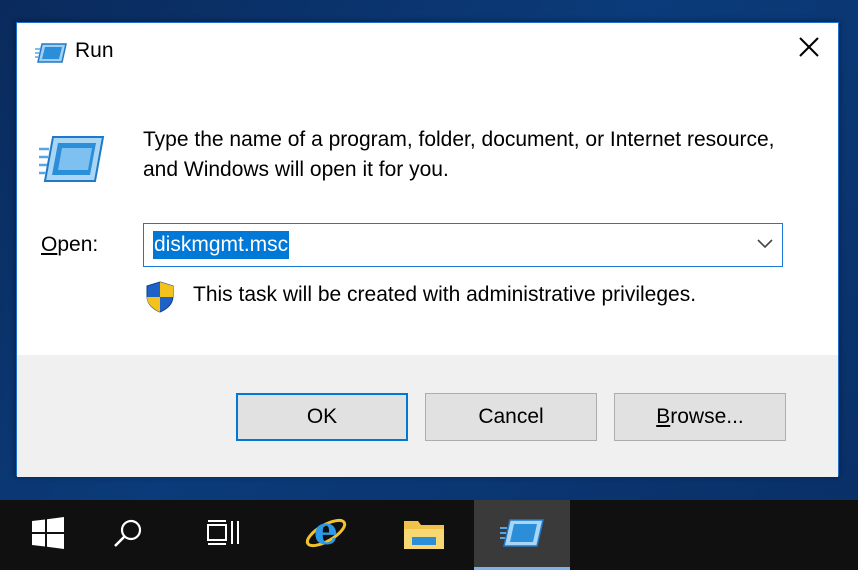 This screenshot has height=570, width=858. I want to click on search-icon, so click(128, 535).